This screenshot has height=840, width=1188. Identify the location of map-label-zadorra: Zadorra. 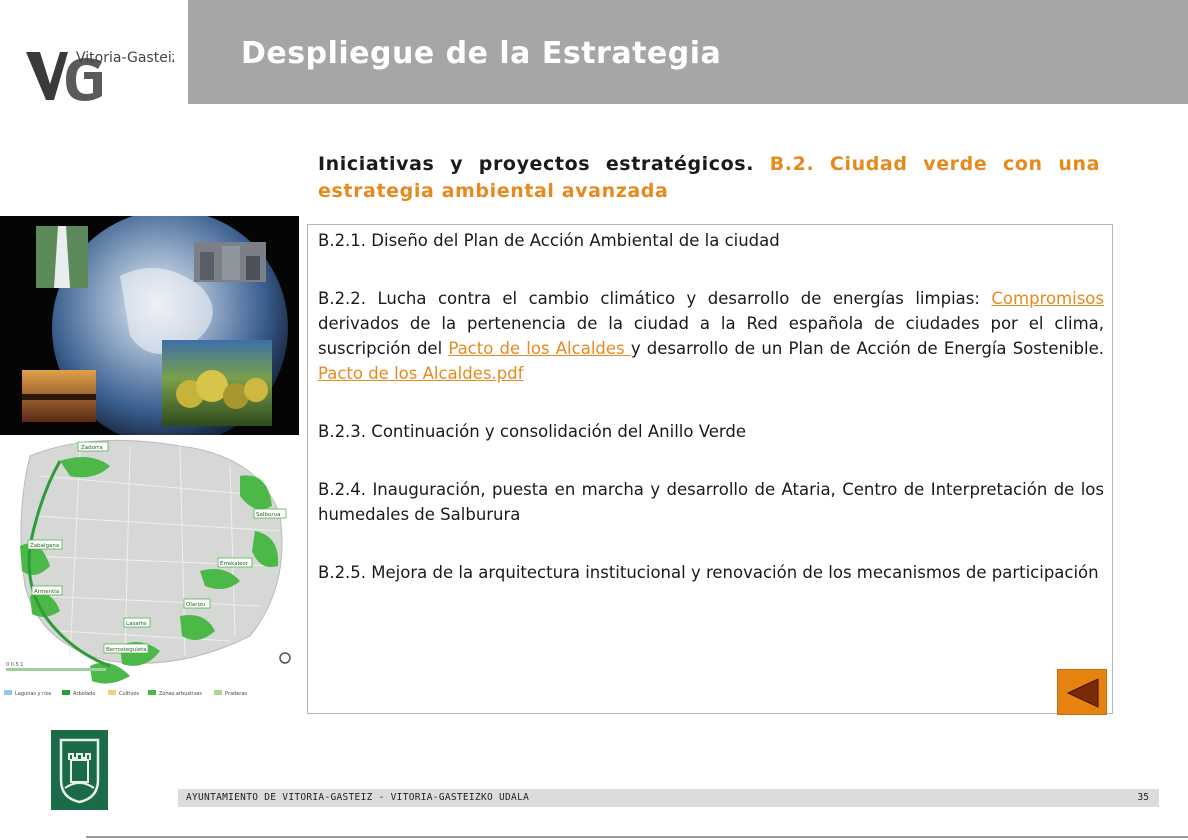
(92, 448).